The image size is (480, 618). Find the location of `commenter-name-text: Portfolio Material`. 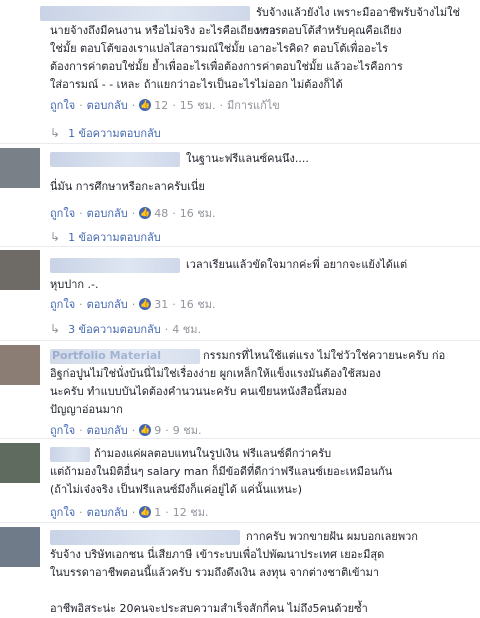

commenter-name-text: Portfolio Material is located at coordinates (126, 355).